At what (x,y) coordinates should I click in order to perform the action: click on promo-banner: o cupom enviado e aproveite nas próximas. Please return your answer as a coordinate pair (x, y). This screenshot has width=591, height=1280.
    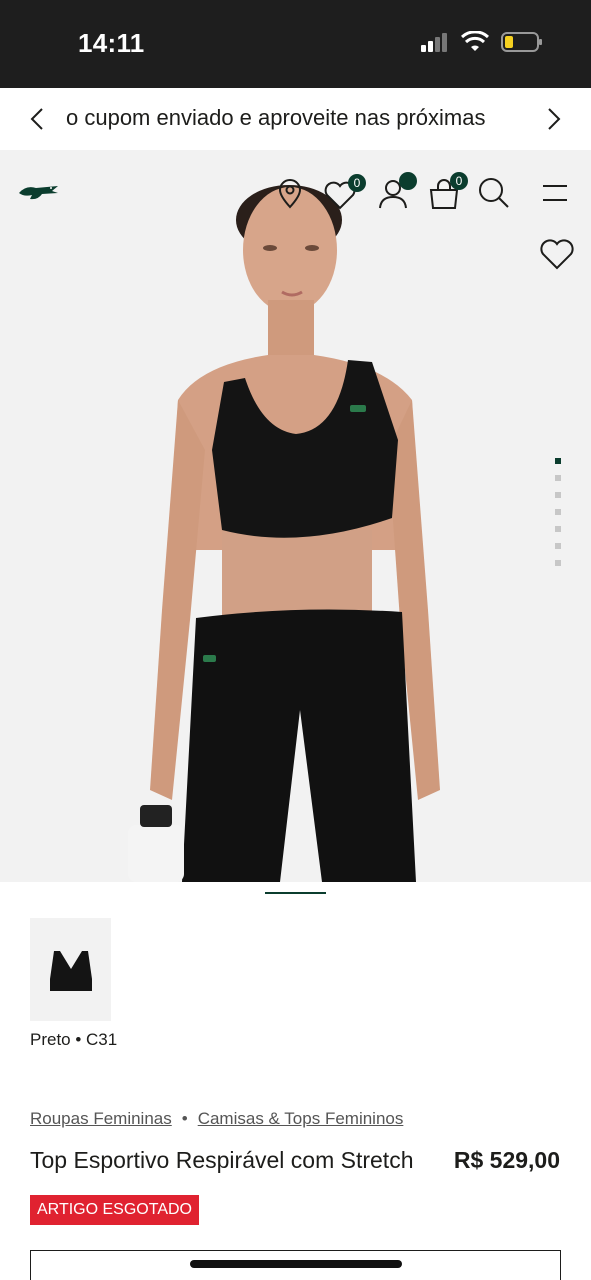
    Looking at the image, I should click on (295, 119).